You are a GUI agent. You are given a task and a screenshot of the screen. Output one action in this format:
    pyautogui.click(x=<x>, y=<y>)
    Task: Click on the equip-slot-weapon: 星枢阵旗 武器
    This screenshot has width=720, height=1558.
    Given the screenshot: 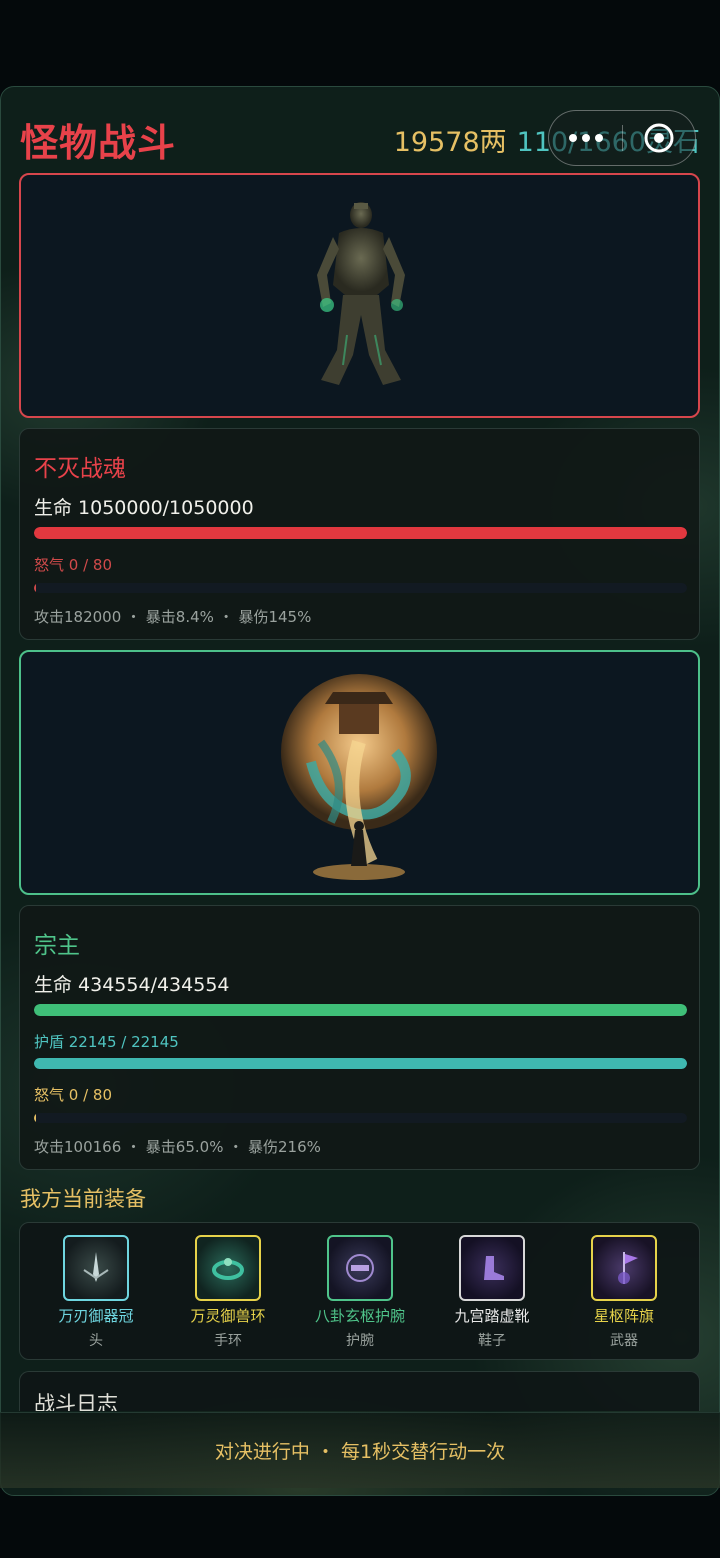 What is the action you would take?
    pyautogui.click(x=624, y=1292)
    